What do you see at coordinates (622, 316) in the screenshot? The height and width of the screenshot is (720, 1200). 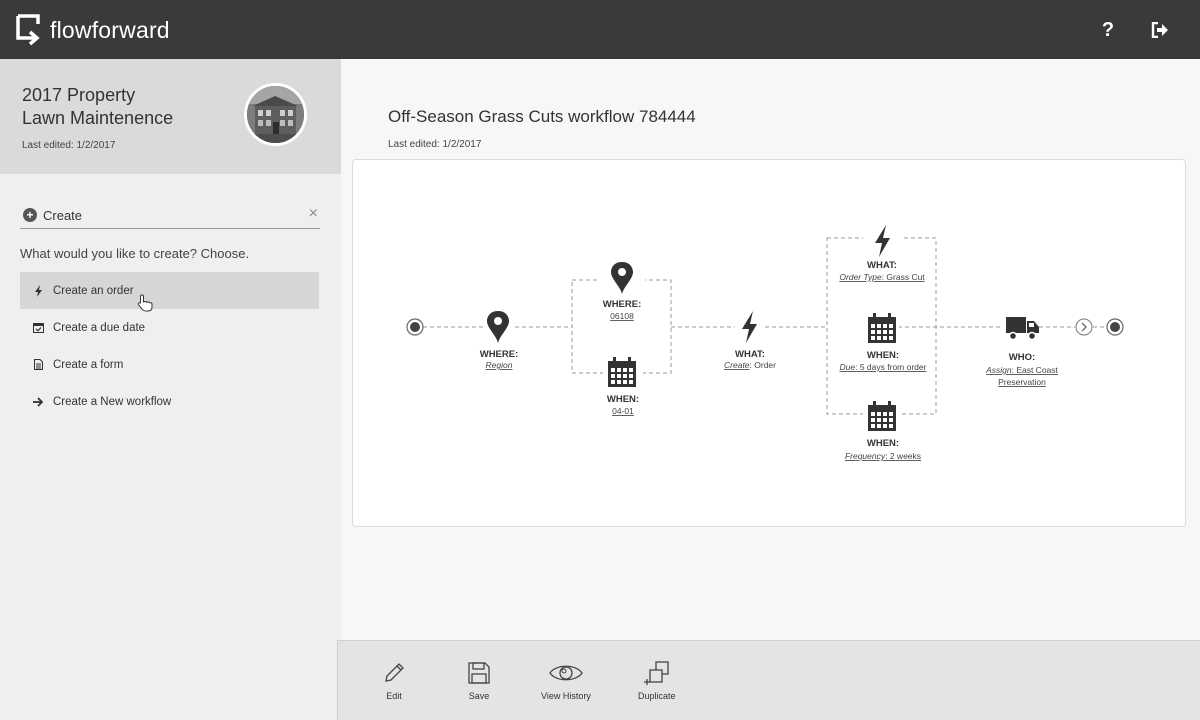 I see `svg-text: 06108` at bounding box center [622, 316].